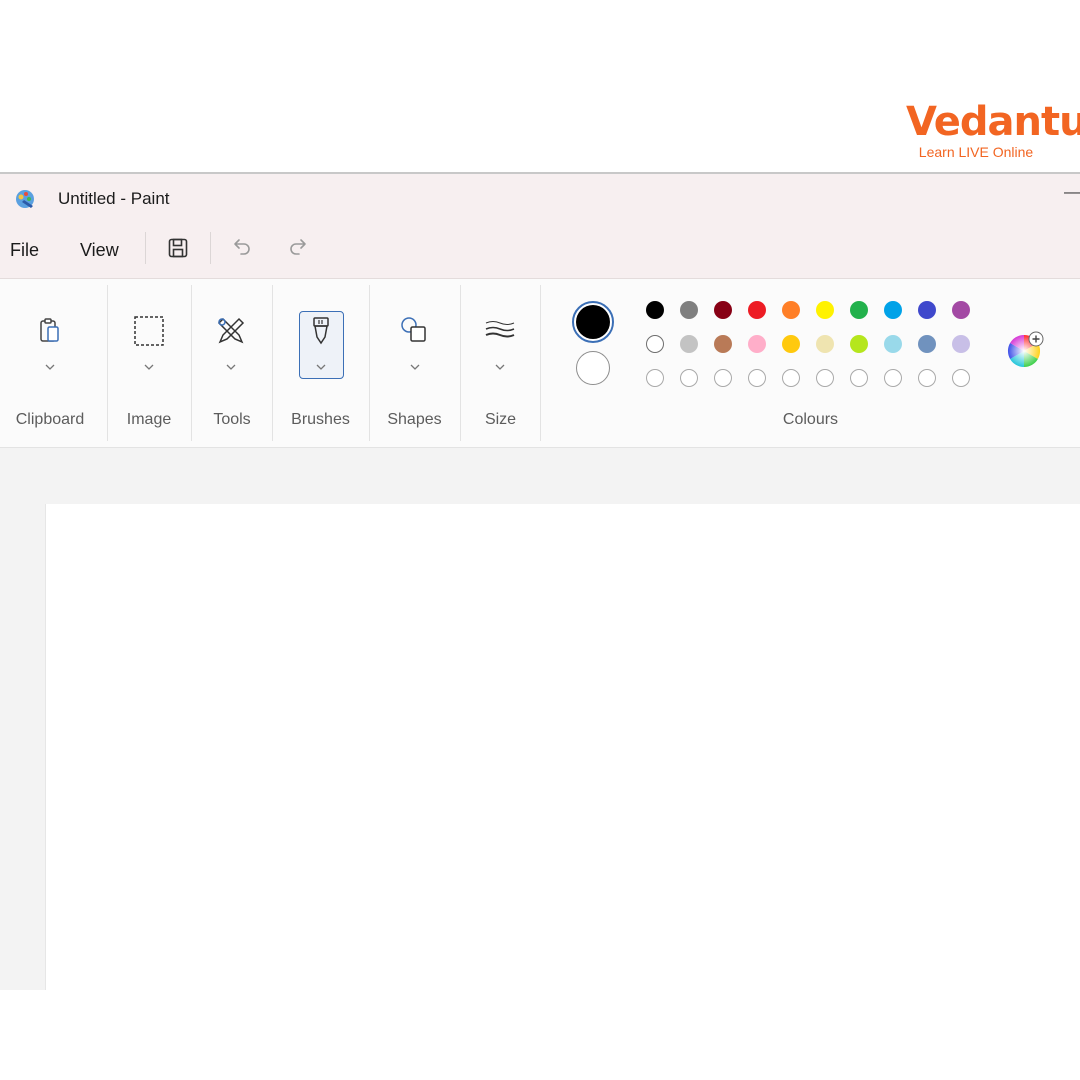  What do you see at coordinates (500, 331) in the screenshot?
I see `line-size-icon` at bounding box center [500, 331].